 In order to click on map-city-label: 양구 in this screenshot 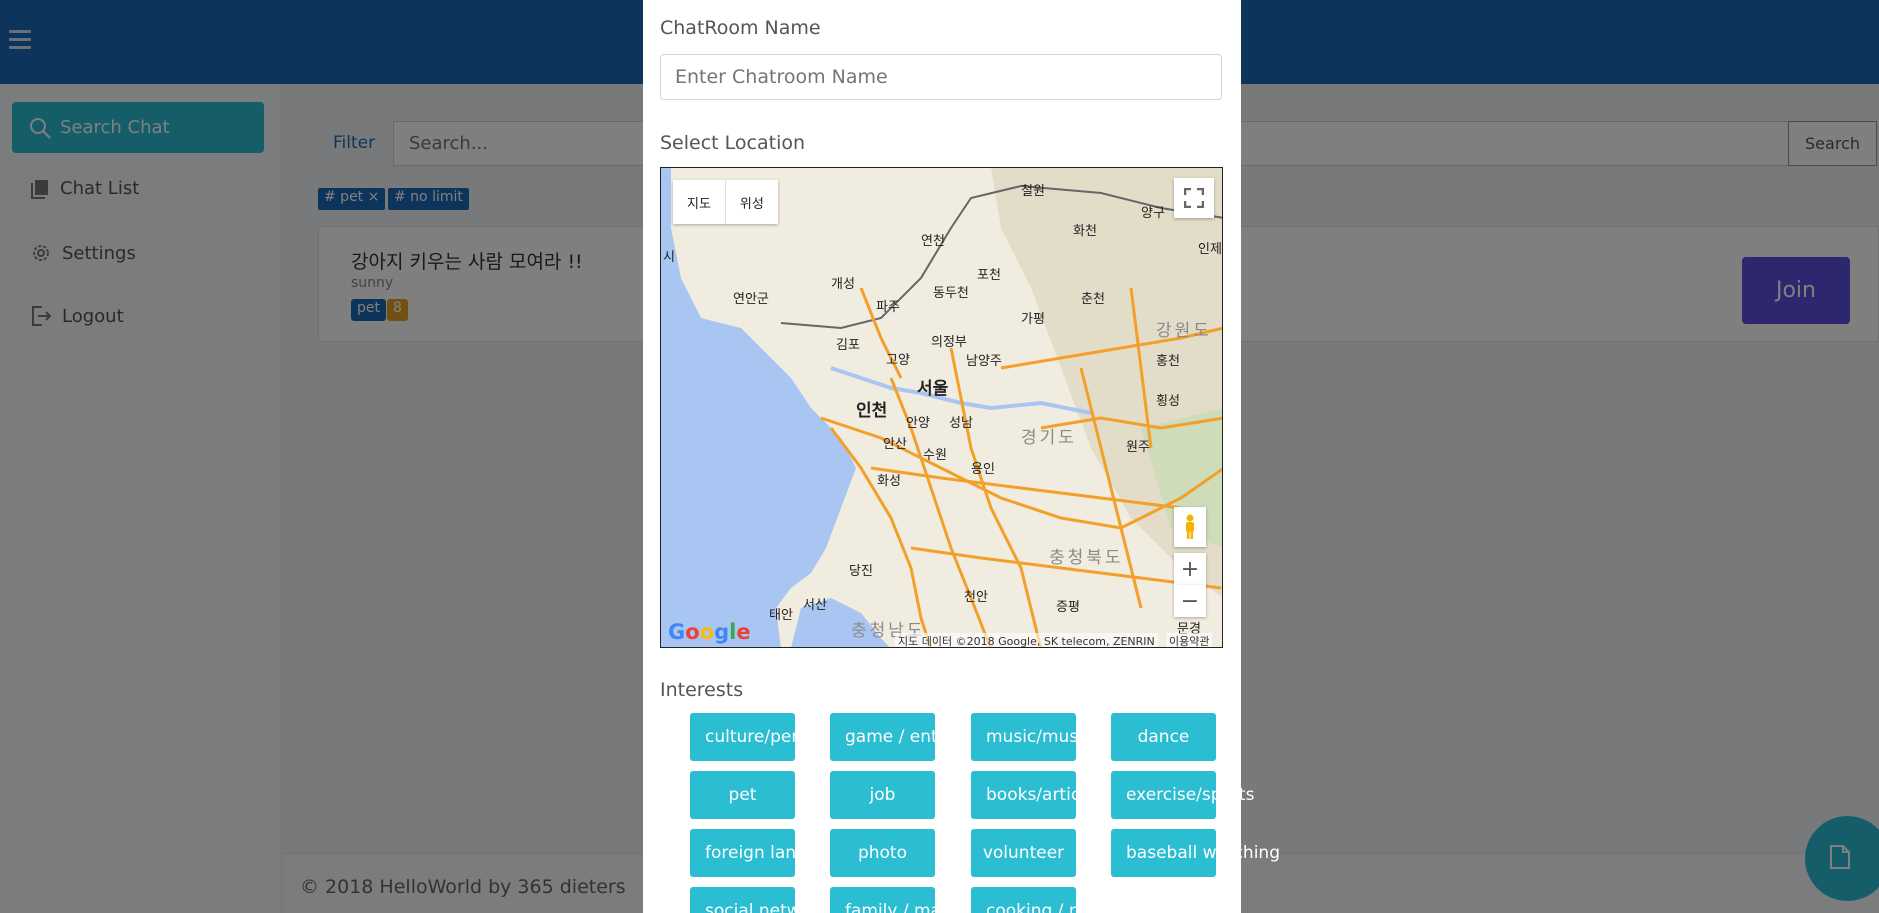, I will do `click(1153, 213)`.